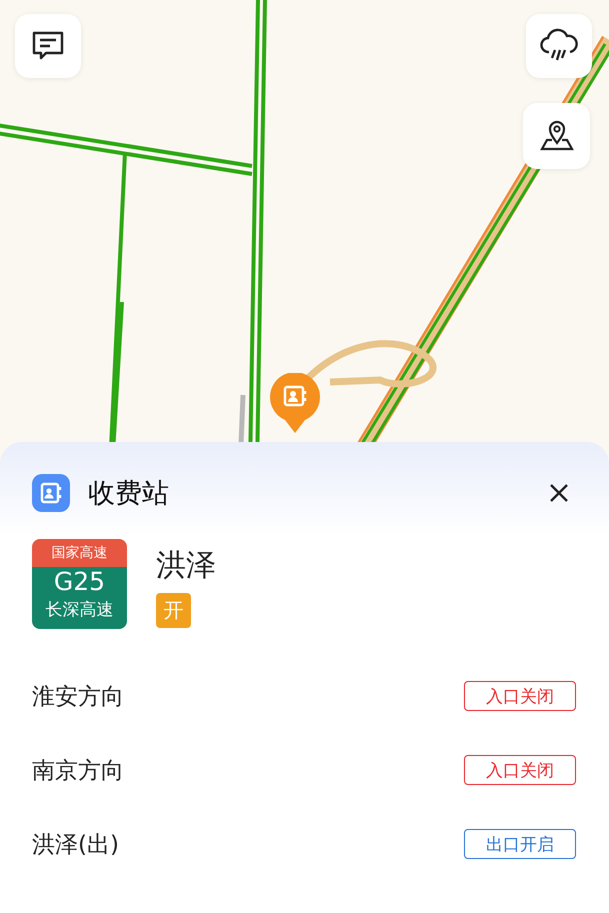 This screenshot has width=609, height=913. Describe the element at coordinates (559, 46) in the screenshot. I see `weather-button` at that location.